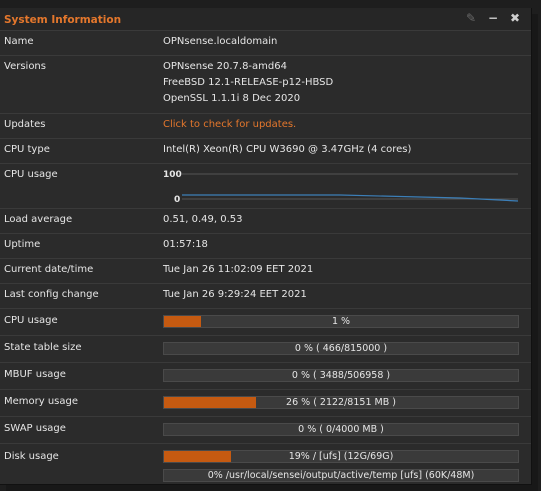 The image size is (541, 491). I want to click on widget-controls: ✎ − ✖, so click(493, 18).